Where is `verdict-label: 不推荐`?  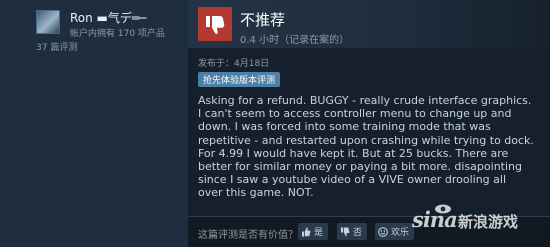
verdict-label: 不推荐 is located at coordinates (263, 20).